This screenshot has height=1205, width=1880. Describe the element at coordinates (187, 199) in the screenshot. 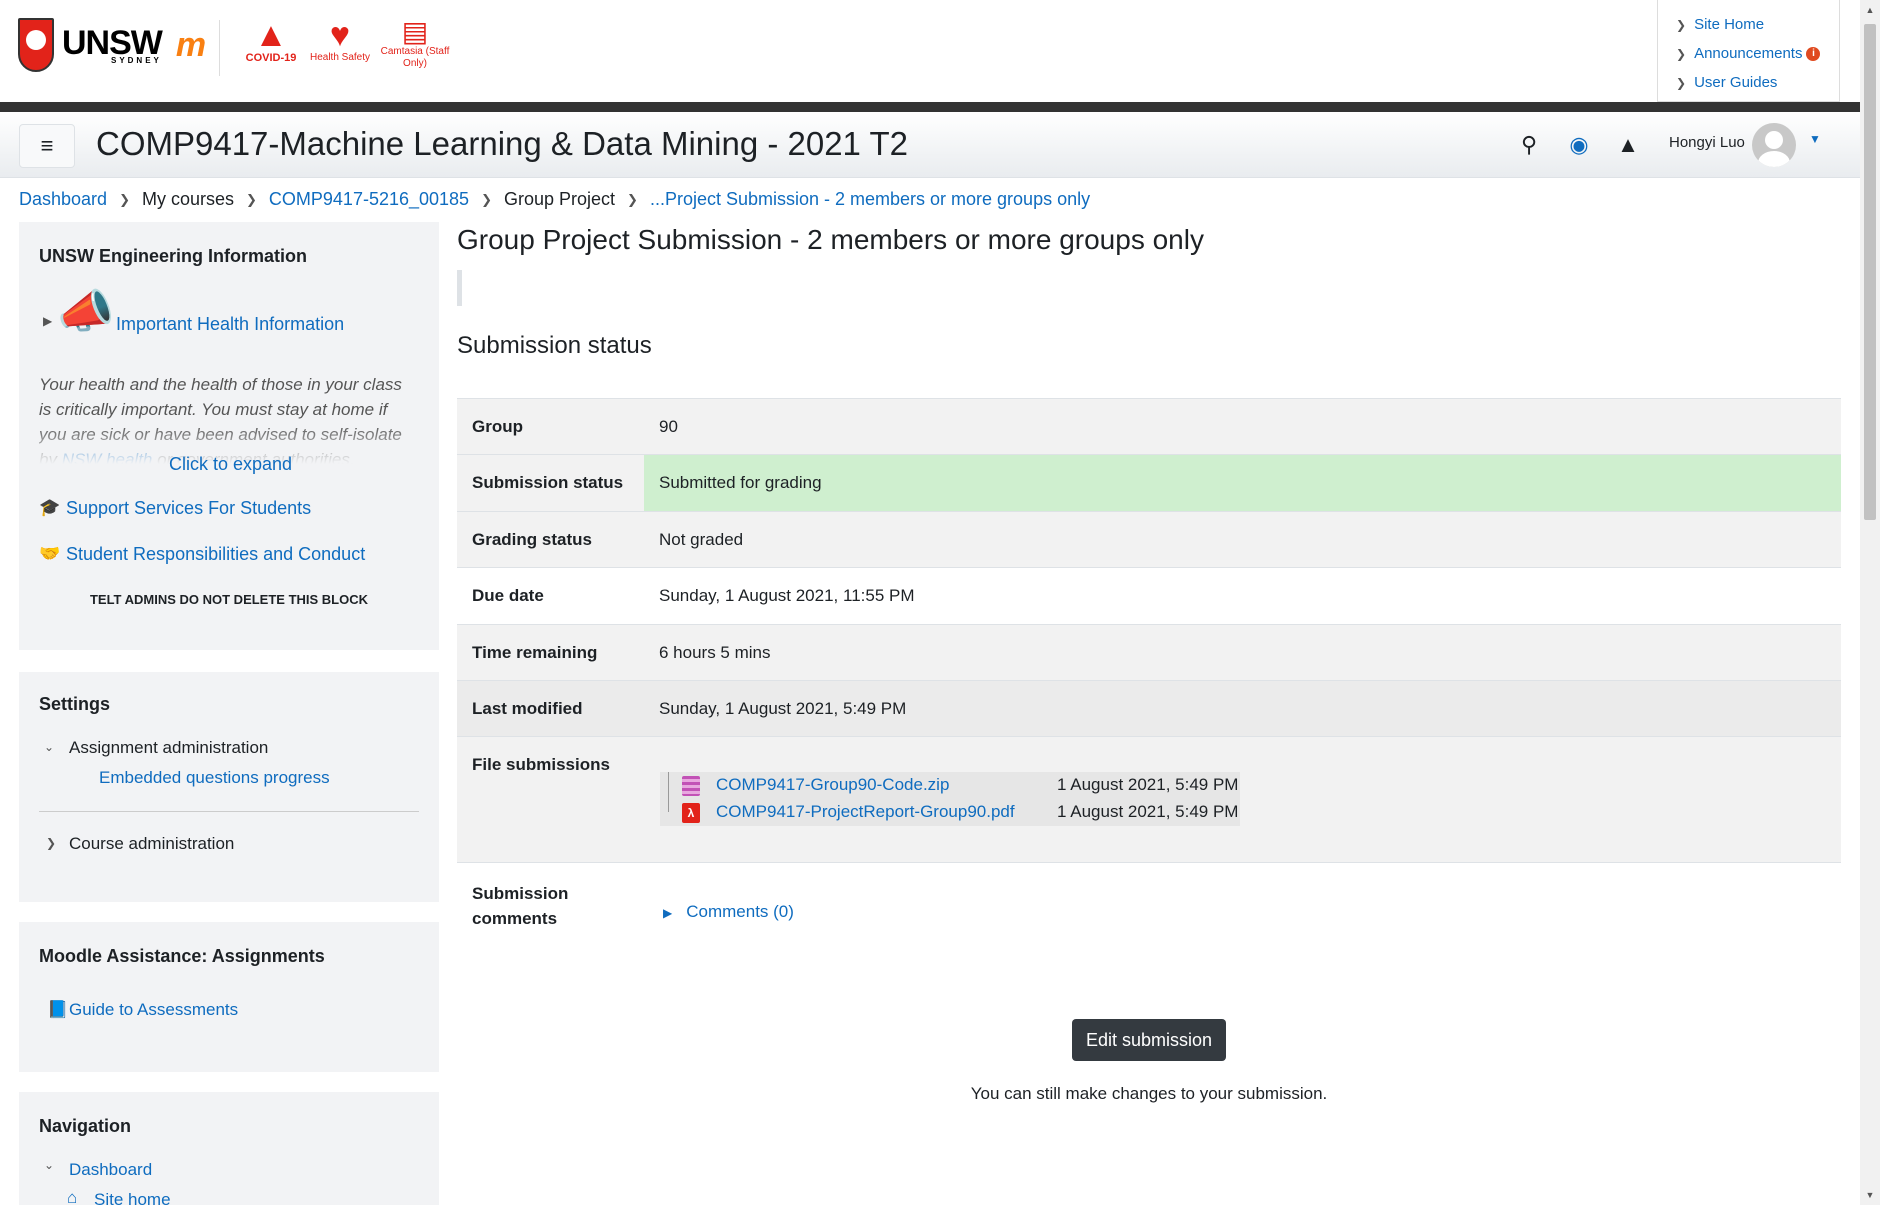

I see `breadcrumb-my-courses: My courses` at that location.